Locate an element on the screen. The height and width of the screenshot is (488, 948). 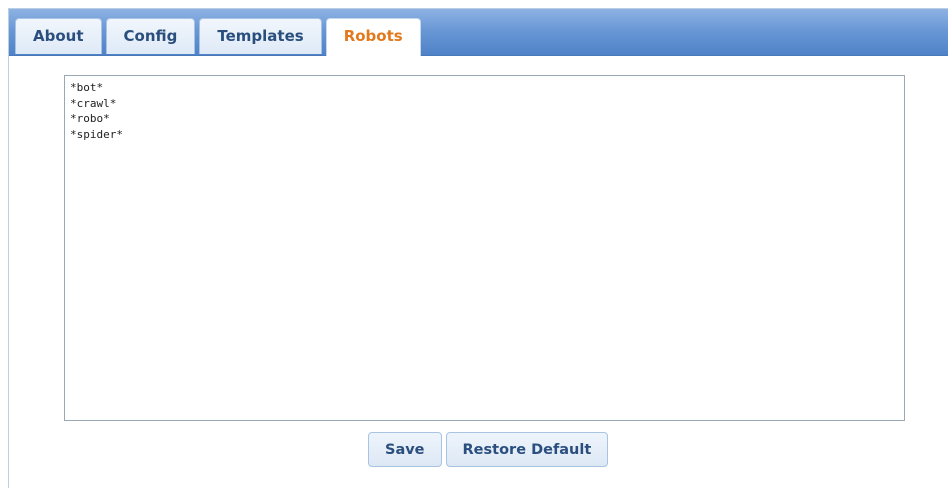
restore-default-button: Restore Default is located at coordinates (527, 449).